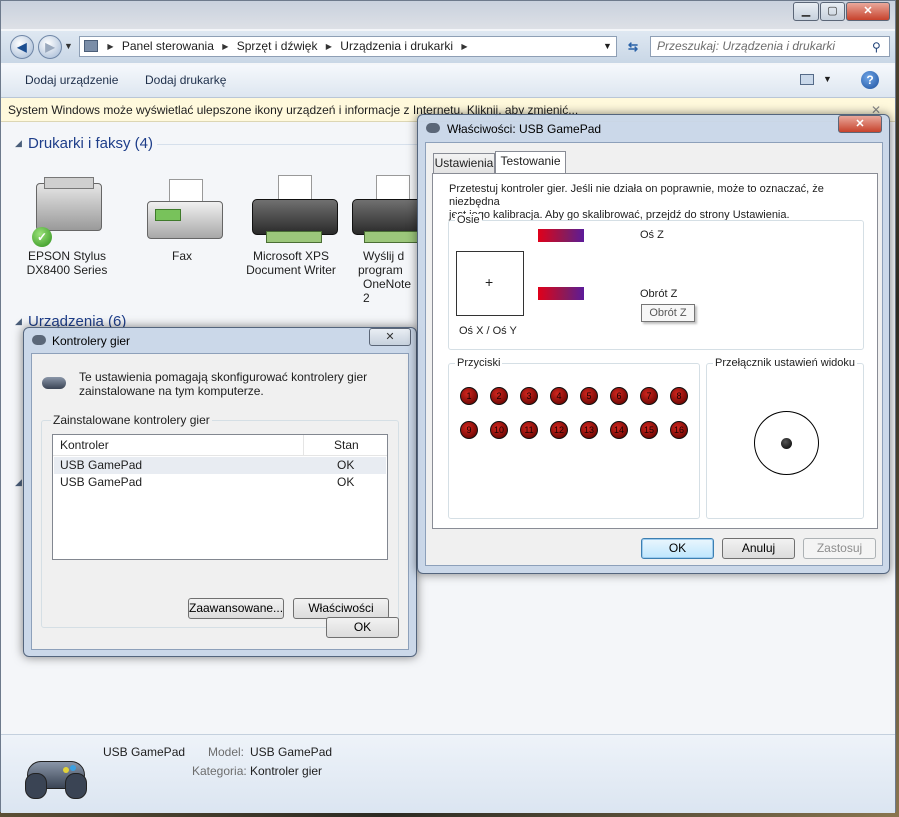 This screenshot has height=817, width=899. I want to click on view-dropdown-icon: ▼, so click(827, 79).